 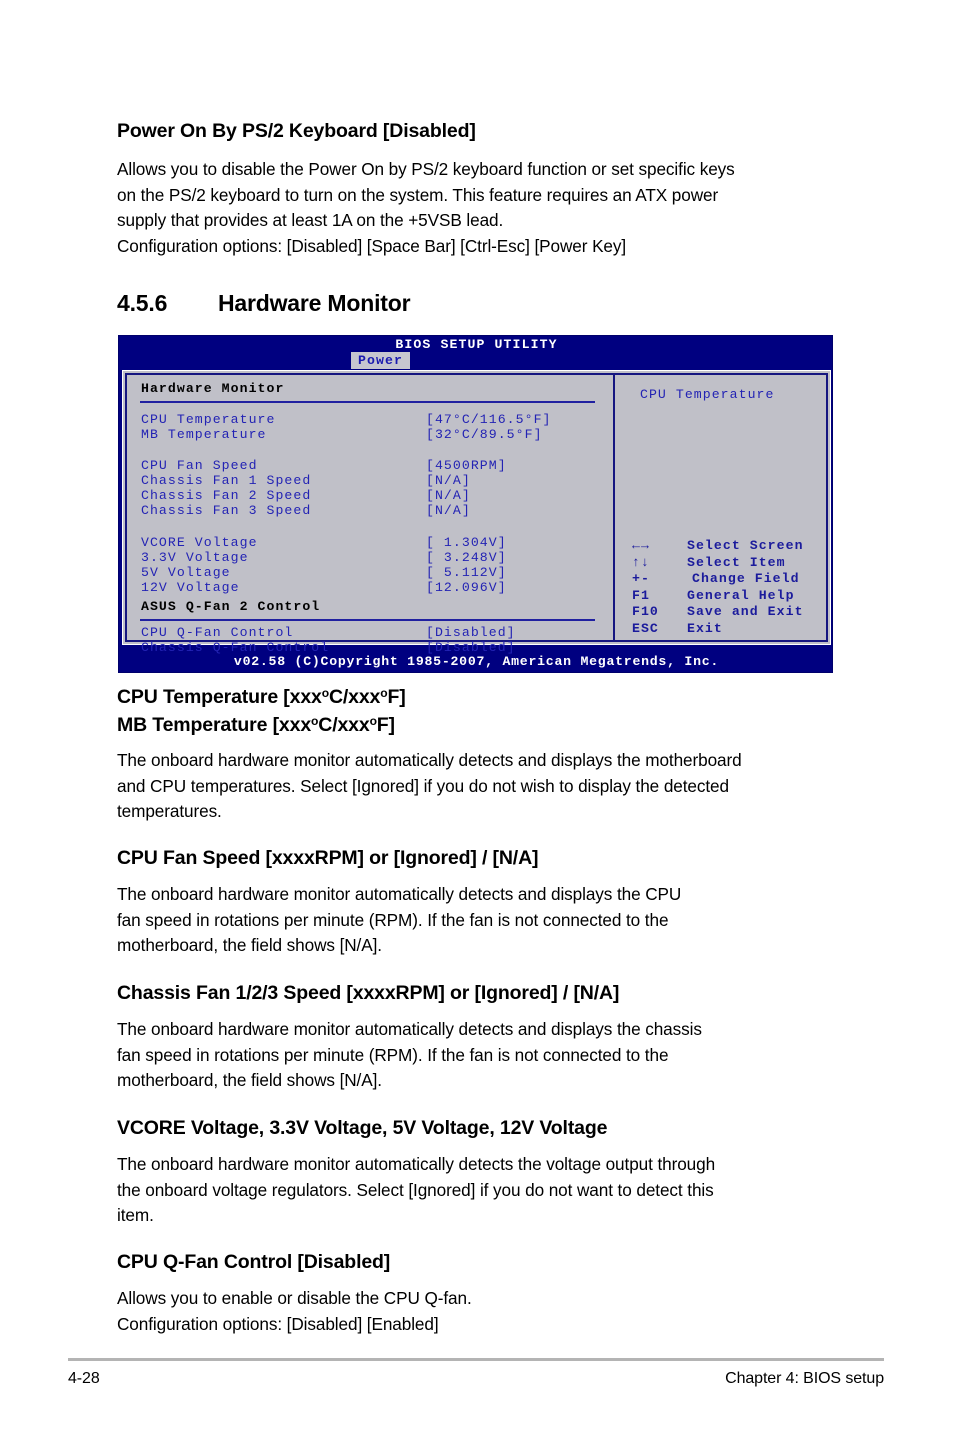 I want to click on heading-part: CPU Temperature [xxx, so click(x=219, y=697).